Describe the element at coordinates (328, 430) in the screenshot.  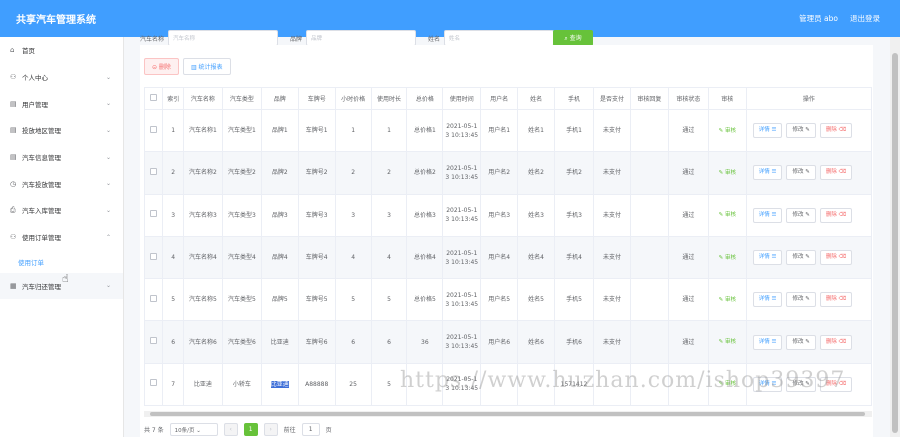
I see `page-unit-label: 页` at that location.